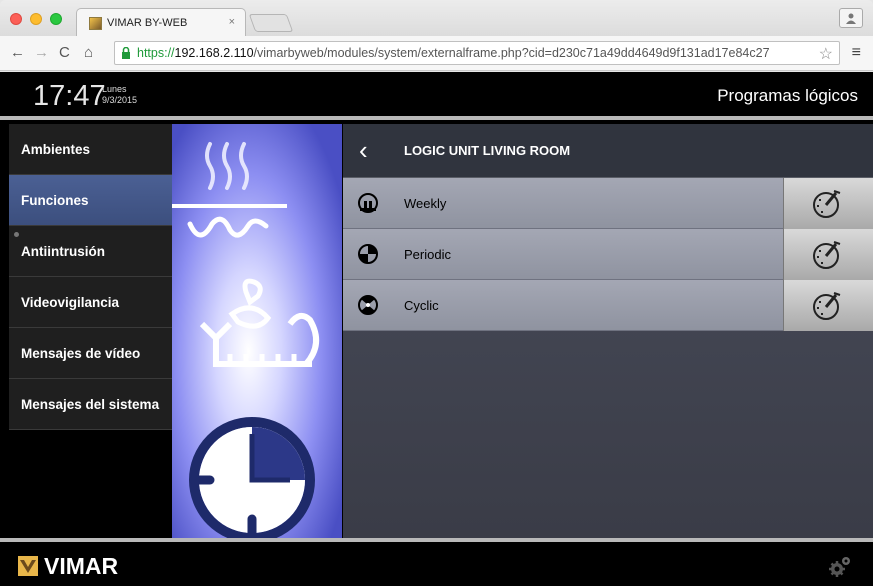 This screenshot has height=586, width=873. Describe the element at coordinates (81, 566) in the screenshot. I see `brand-name: VIMAR` at that location.